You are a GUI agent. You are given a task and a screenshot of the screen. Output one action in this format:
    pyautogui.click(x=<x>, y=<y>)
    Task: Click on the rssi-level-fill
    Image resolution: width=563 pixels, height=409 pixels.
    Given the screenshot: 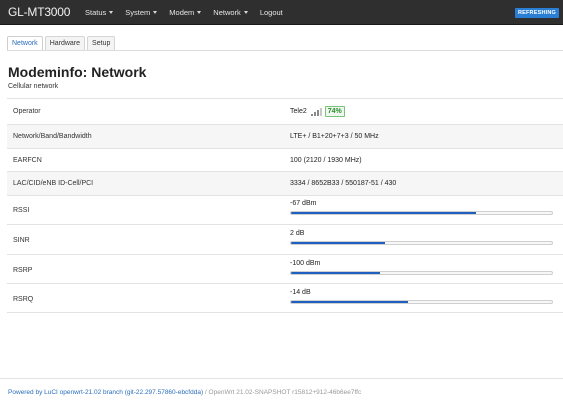 What is the action you would take?
    pyautogui.click(x=384, y=213)
    